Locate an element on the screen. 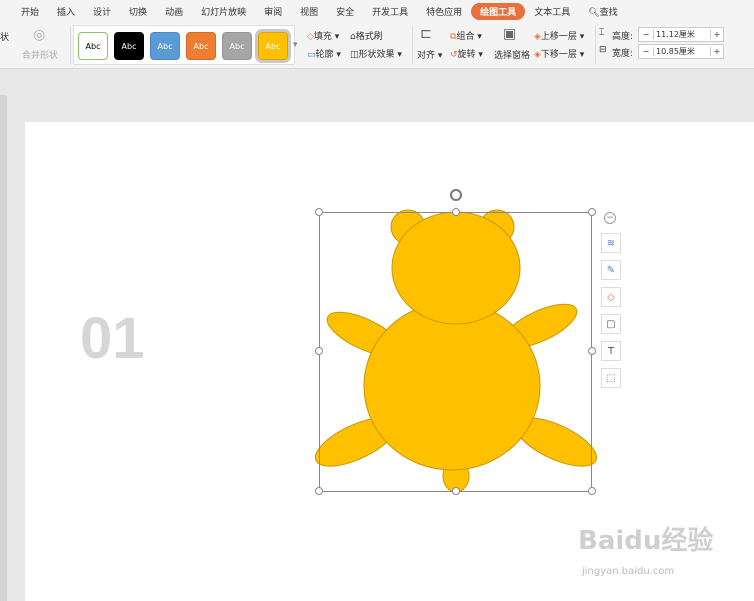 The height and width of the screenshot is (601, 754). watermark-url: jingyan.baidu.com is located at coordinates (628, 571).